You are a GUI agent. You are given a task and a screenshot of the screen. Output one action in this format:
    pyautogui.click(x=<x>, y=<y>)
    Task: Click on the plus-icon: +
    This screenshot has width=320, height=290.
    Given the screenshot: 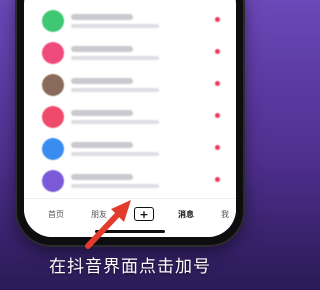 What is the action you would take?
    pyautogui.click(x=144, y=214)
    